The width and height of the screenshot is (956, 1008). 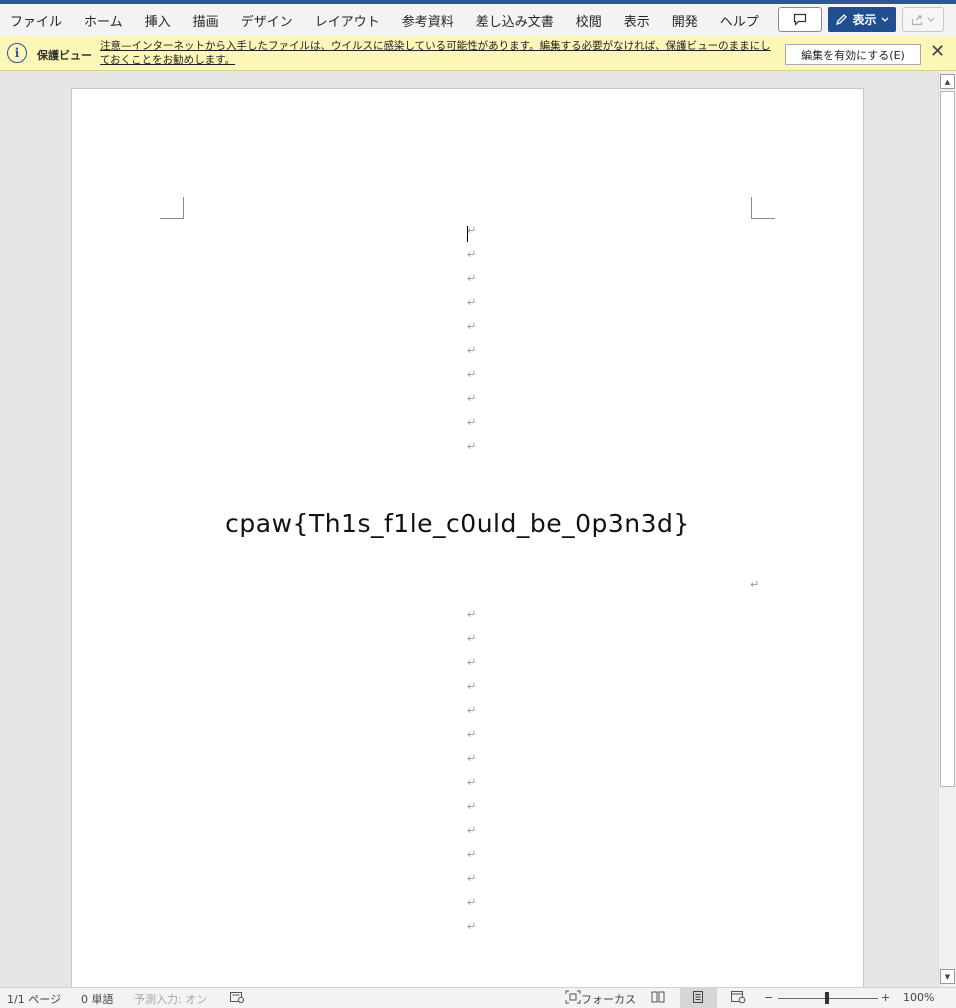 I want to click on zoom-level: 100%, so click(x=918, y=997).